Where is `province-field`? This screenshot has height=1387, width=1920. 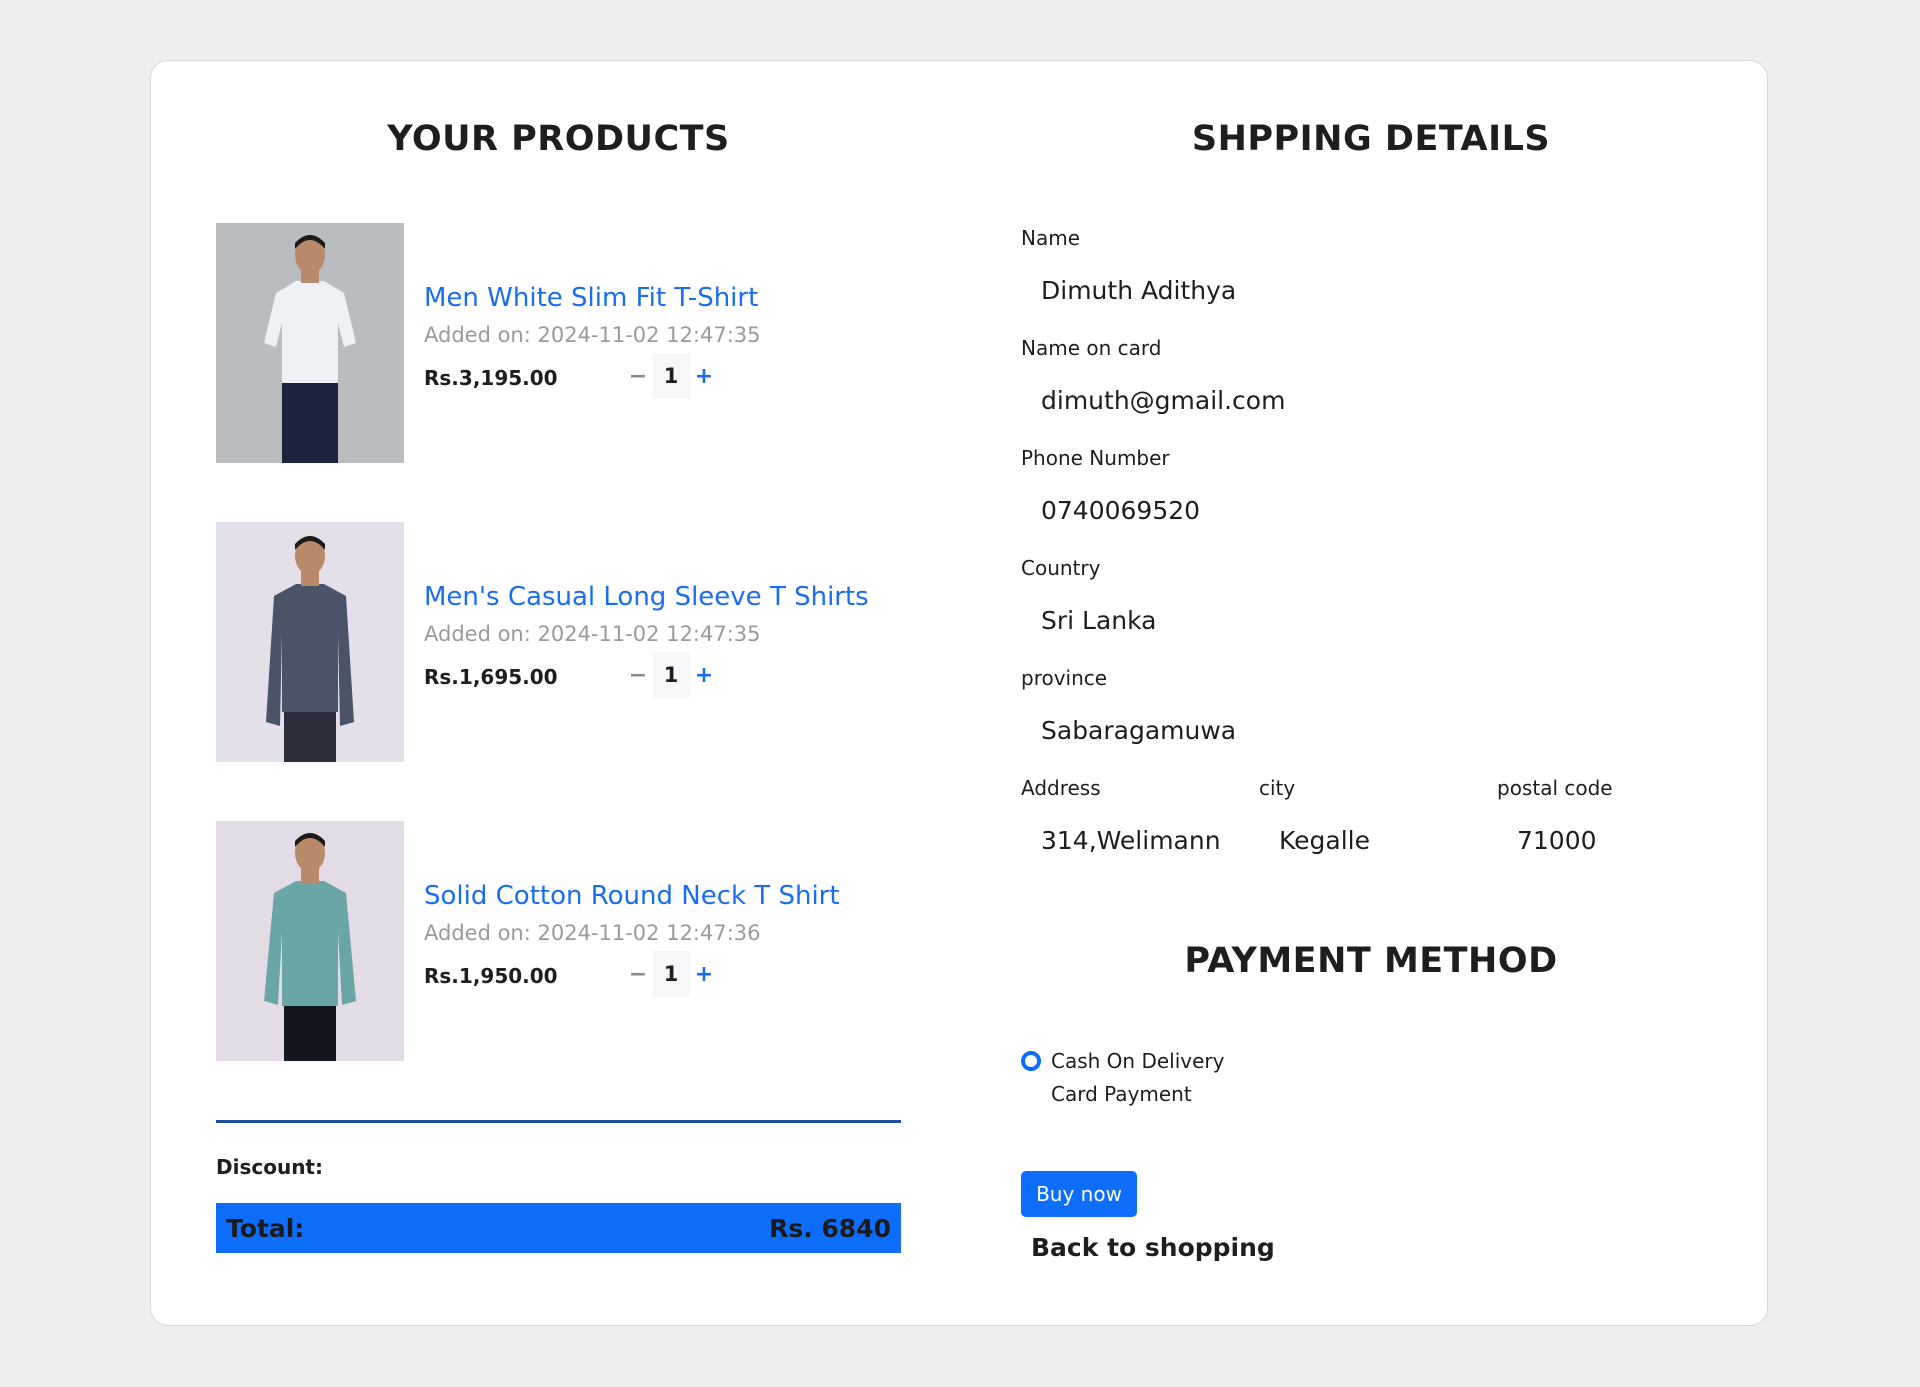
province-field is located at coordinates (1341, 730).